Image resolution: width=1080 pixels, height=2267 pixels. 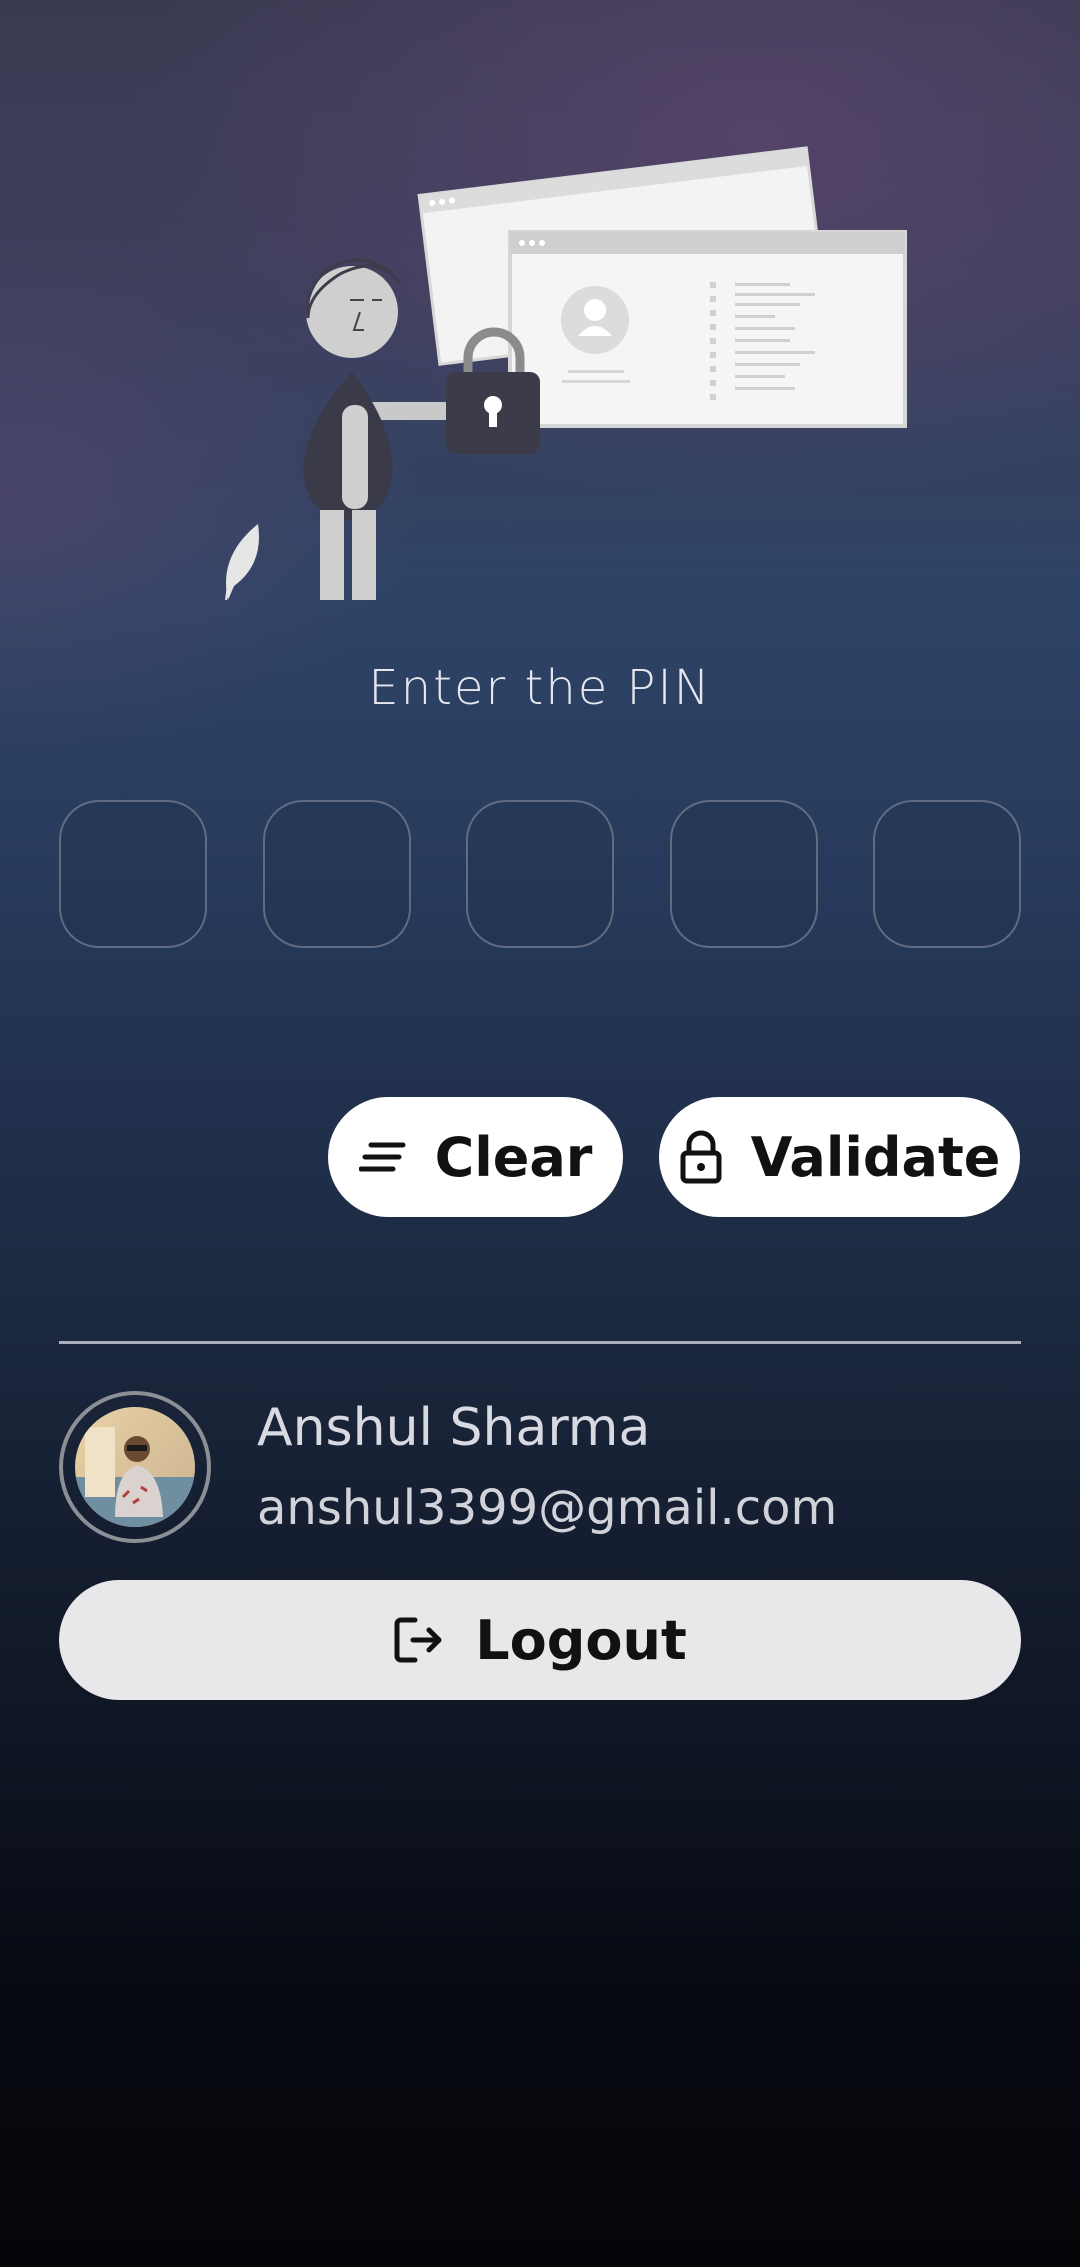 I want to click on avatar, so click(x=135, y=1467).